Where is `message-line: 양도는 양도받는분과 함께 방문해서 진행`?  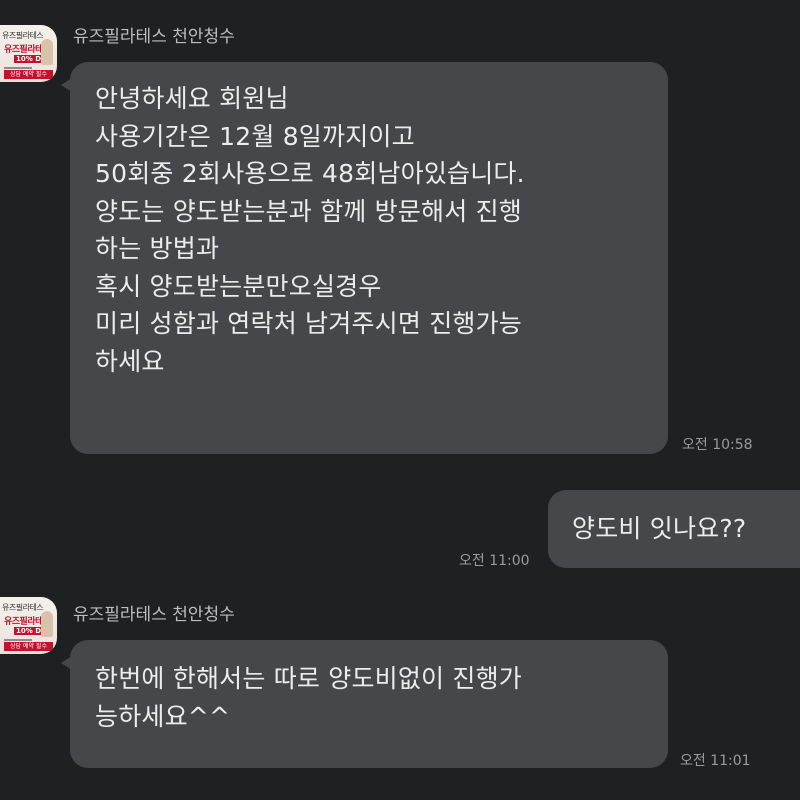
message-line: 양도는 양도받는분과 함께 방문해서 진행 is located at coordinates (308, 211).